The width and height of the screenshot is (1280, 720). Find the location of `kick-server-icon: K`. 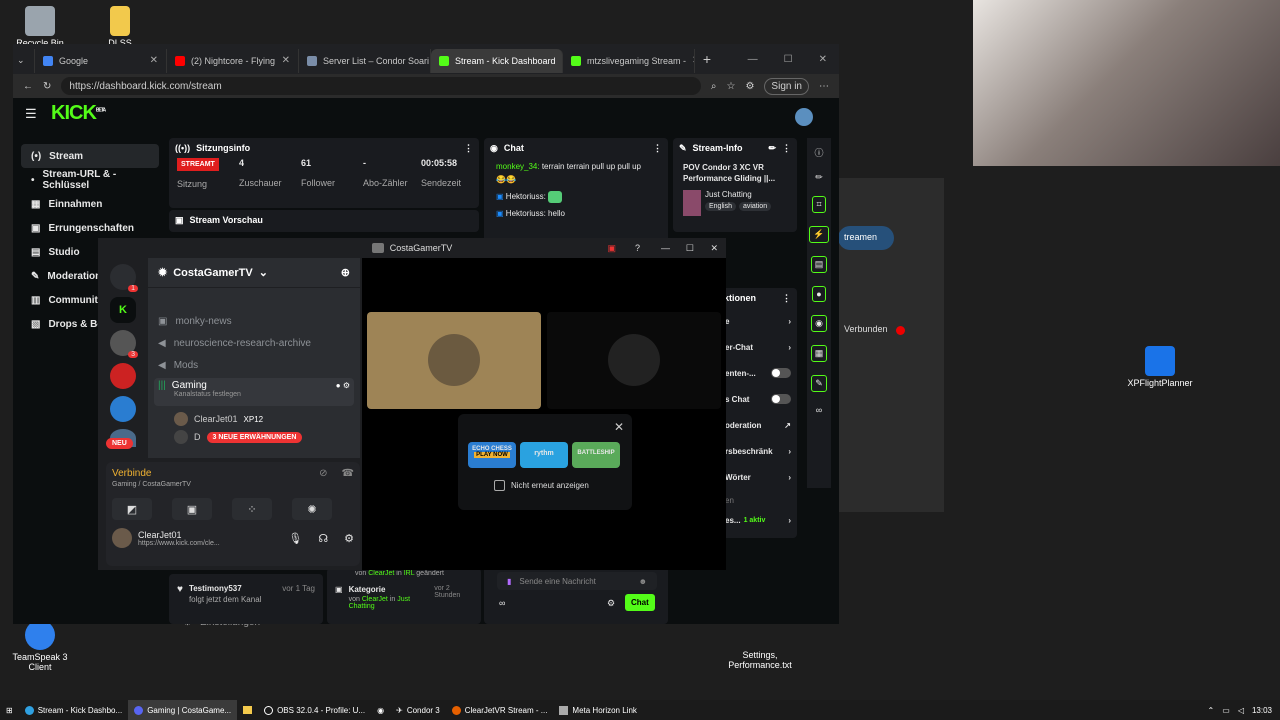

kick-server-icon: K is located at coordinates (123, 310).